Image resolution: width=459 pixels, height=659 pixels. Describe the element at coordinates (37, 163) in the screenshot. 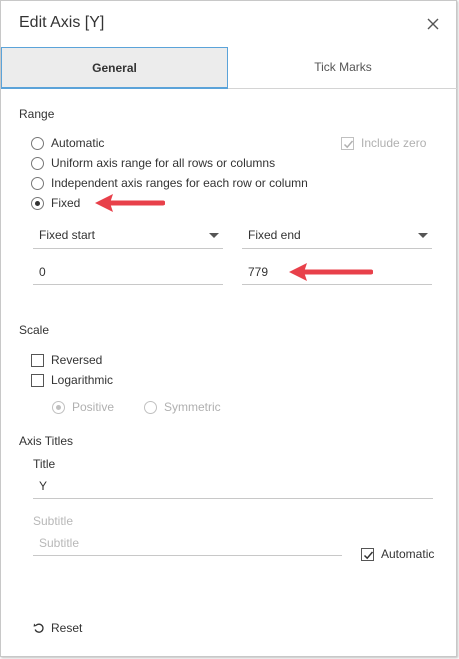

I see `radio-uniform-range-indicator` at that location.